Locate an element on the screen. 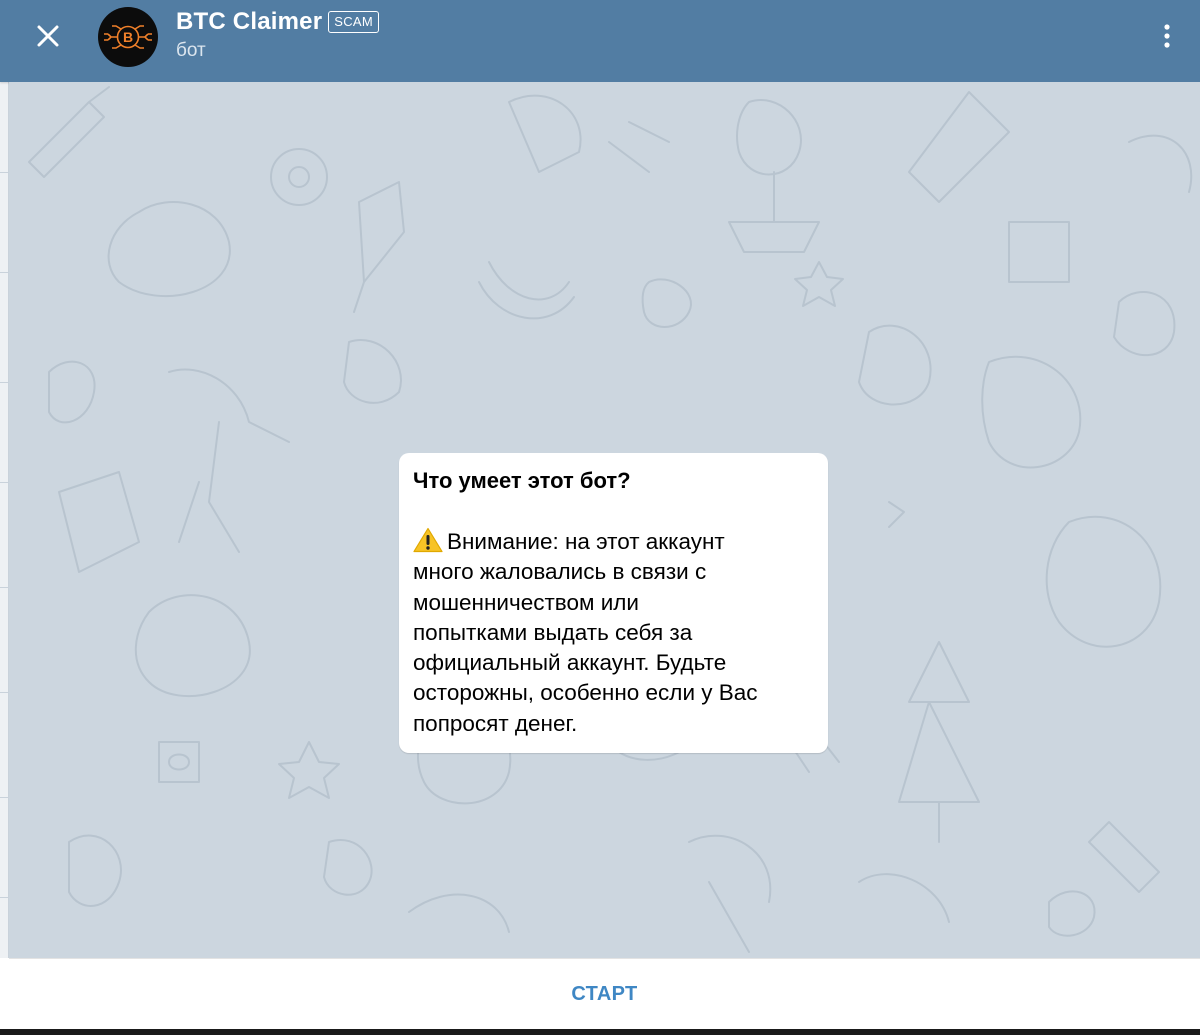  close-icon is located at coordinates (48, 36).